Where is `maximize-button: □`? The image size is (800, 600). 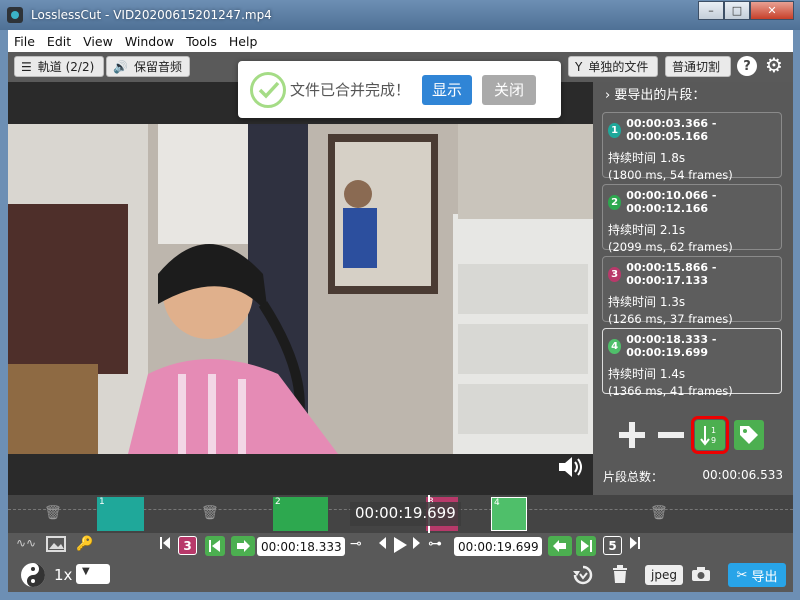 maximize-button: □ is located at coordinates (737, 10).